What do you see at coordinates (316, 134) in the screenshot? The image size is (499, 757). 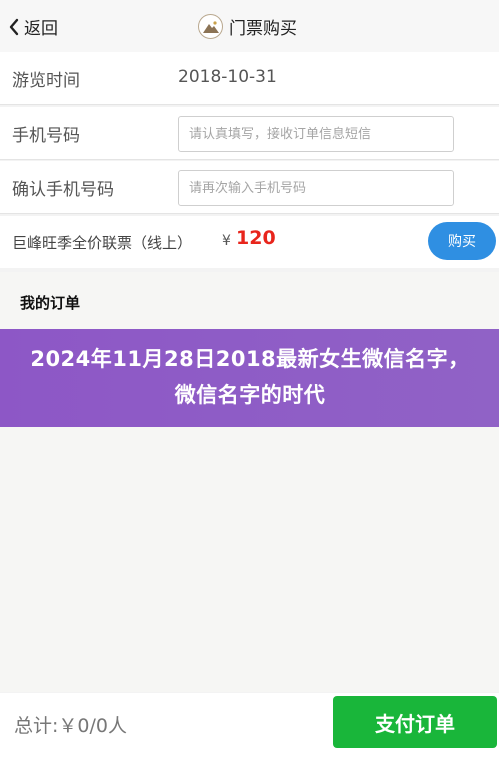 I see `phone-input` at bounding box center [316, 134].